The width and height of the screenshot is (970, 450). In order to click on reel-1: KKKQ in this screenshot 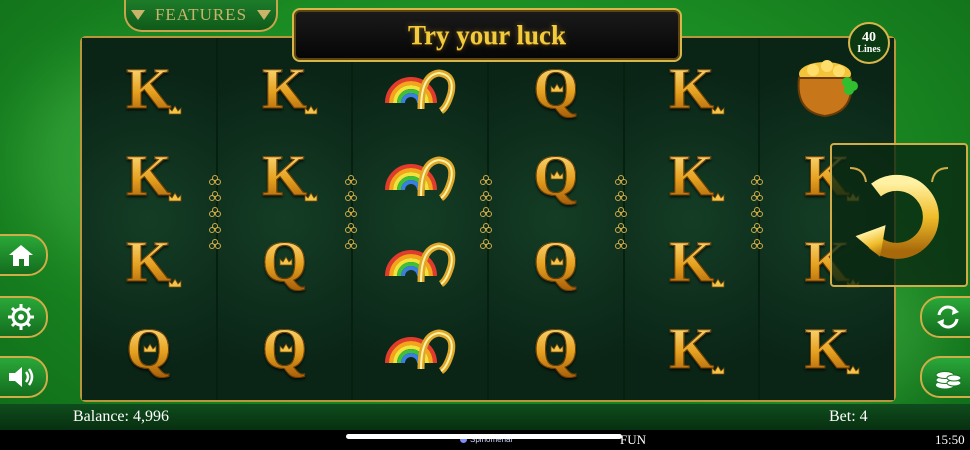, I will do `click(150, 219)`.